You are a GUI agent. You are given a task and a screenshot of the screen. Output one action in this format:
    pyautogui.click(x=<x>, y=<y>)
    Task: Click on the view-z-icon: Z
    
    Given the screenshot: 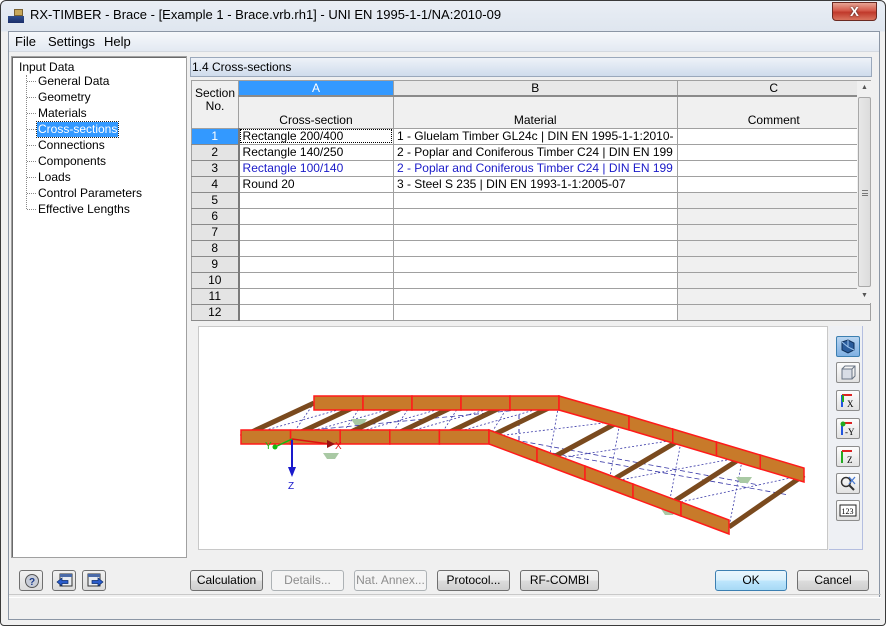 What is the action you would take?
    pyautogui.click(x=847, y=457)
    